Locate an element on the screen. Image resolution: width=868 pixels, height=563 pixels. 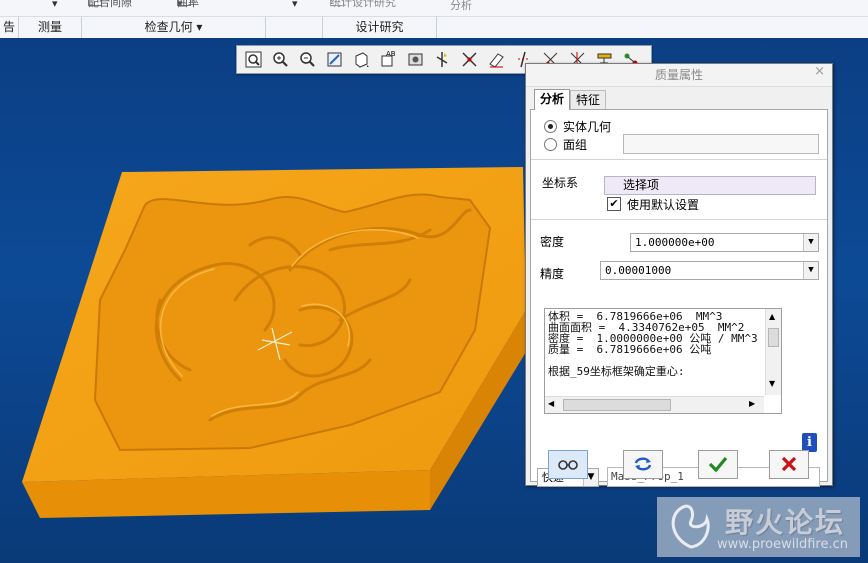
recompute-button is located at coordinates (643, 464).